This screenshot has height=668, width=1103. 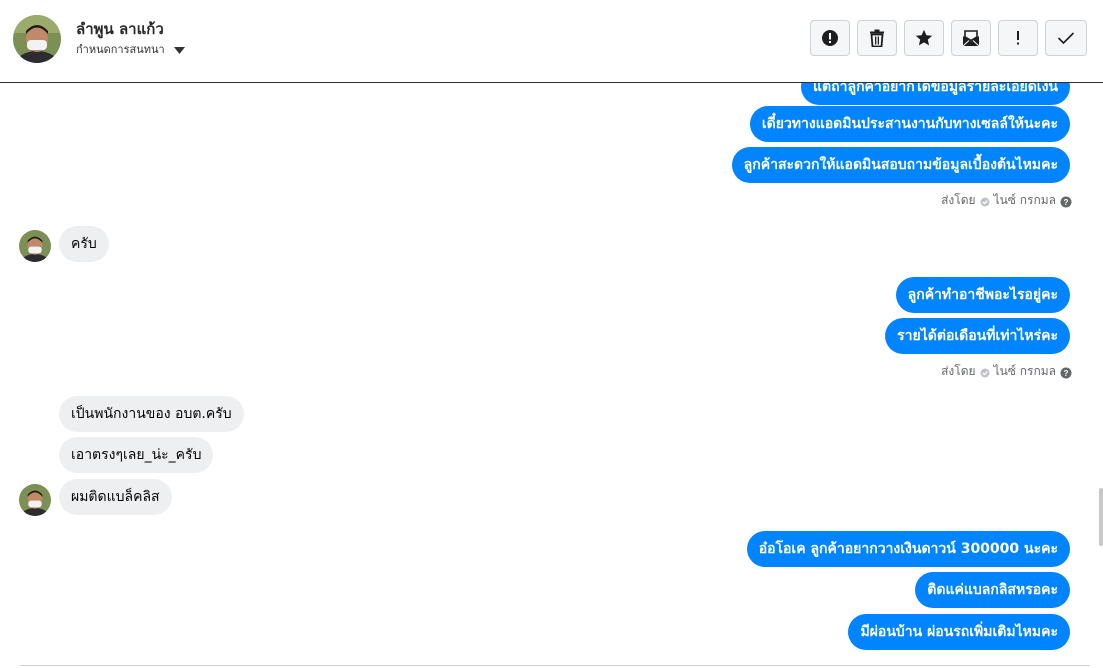 I want to click on message-outgoing: แต่ถ้าลูกค้าอยากได้ข้อมูลรายละเอียดเงิน, so click(x=935, y=94).